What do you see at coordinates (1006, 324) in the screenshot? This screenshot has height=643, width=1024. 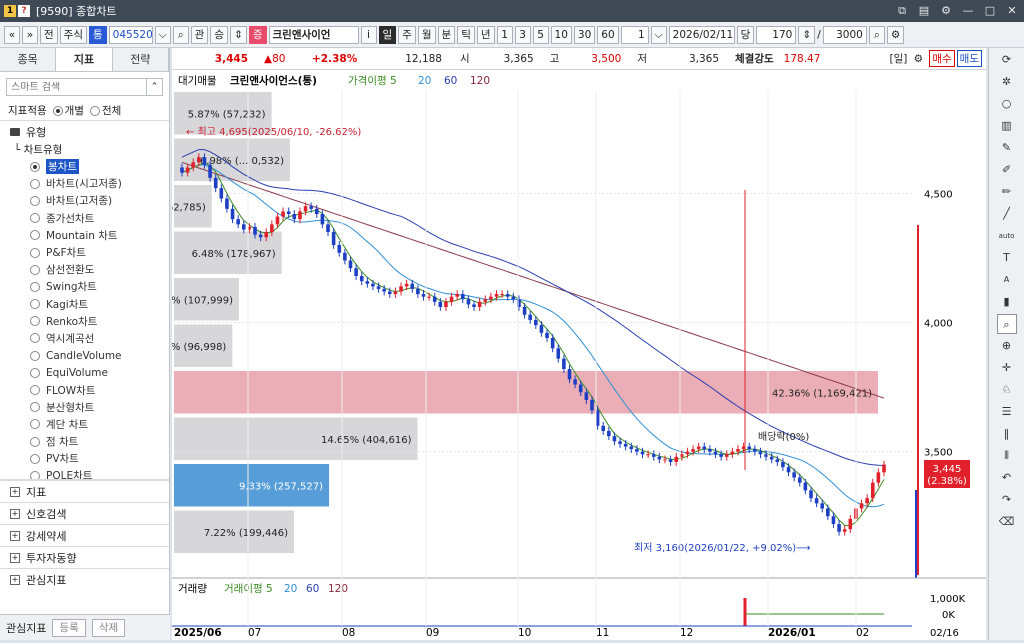 I see `magnify-icon: ⌕` at bounding box center [1006, 324].